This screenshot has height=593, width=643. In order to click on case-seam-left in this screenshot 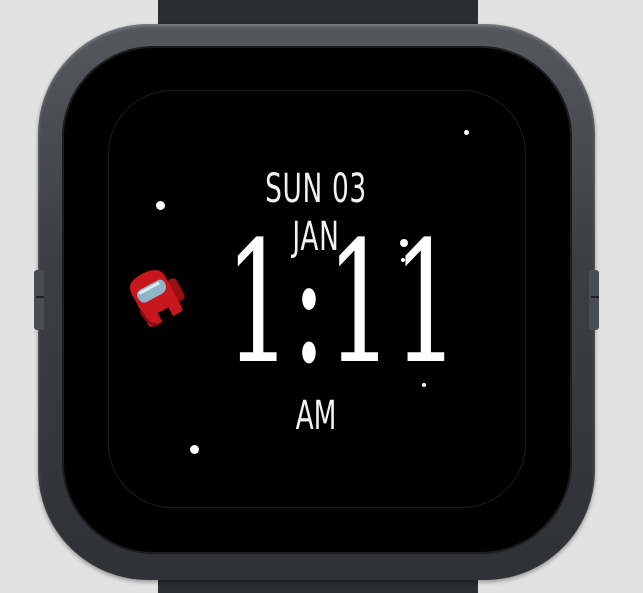, I will do `click(40, 297)`.